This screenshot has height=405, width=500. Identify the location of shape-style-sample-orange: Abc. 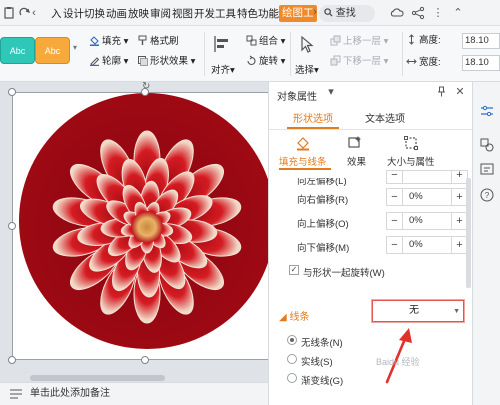
(52, 50).